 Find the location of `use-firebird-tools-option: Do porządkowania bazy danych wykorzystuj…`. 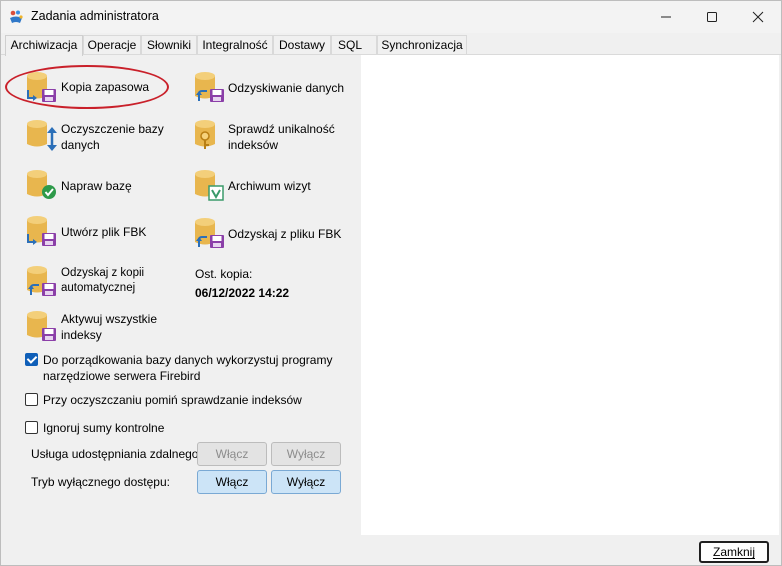

use-firebird-tools-option: Do porządkowania bazy danych wykorzystuj… is located at coordinates (185, 369).